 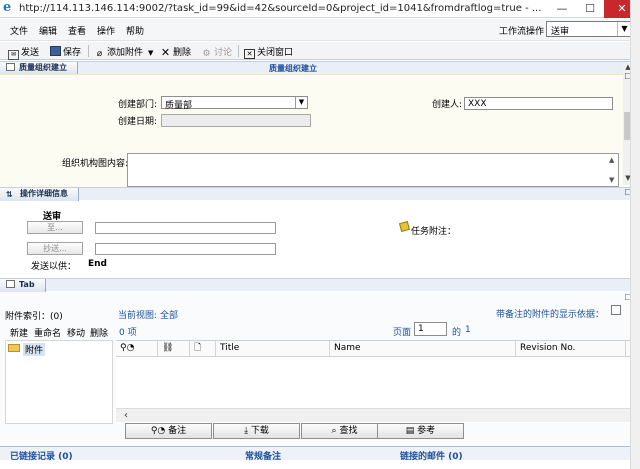 I want to click on linked-records-link: 已链接记录 (0), so click(x=41, y=455).